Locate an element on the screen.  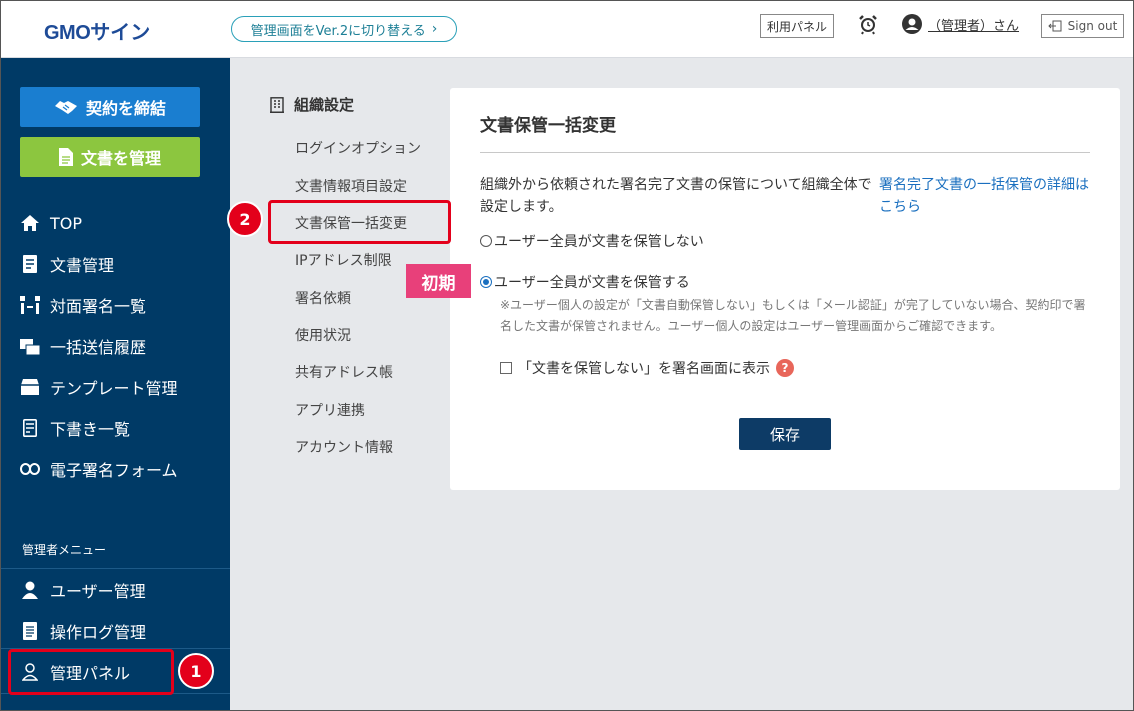
radio-store is located at coordinates (486, 282).